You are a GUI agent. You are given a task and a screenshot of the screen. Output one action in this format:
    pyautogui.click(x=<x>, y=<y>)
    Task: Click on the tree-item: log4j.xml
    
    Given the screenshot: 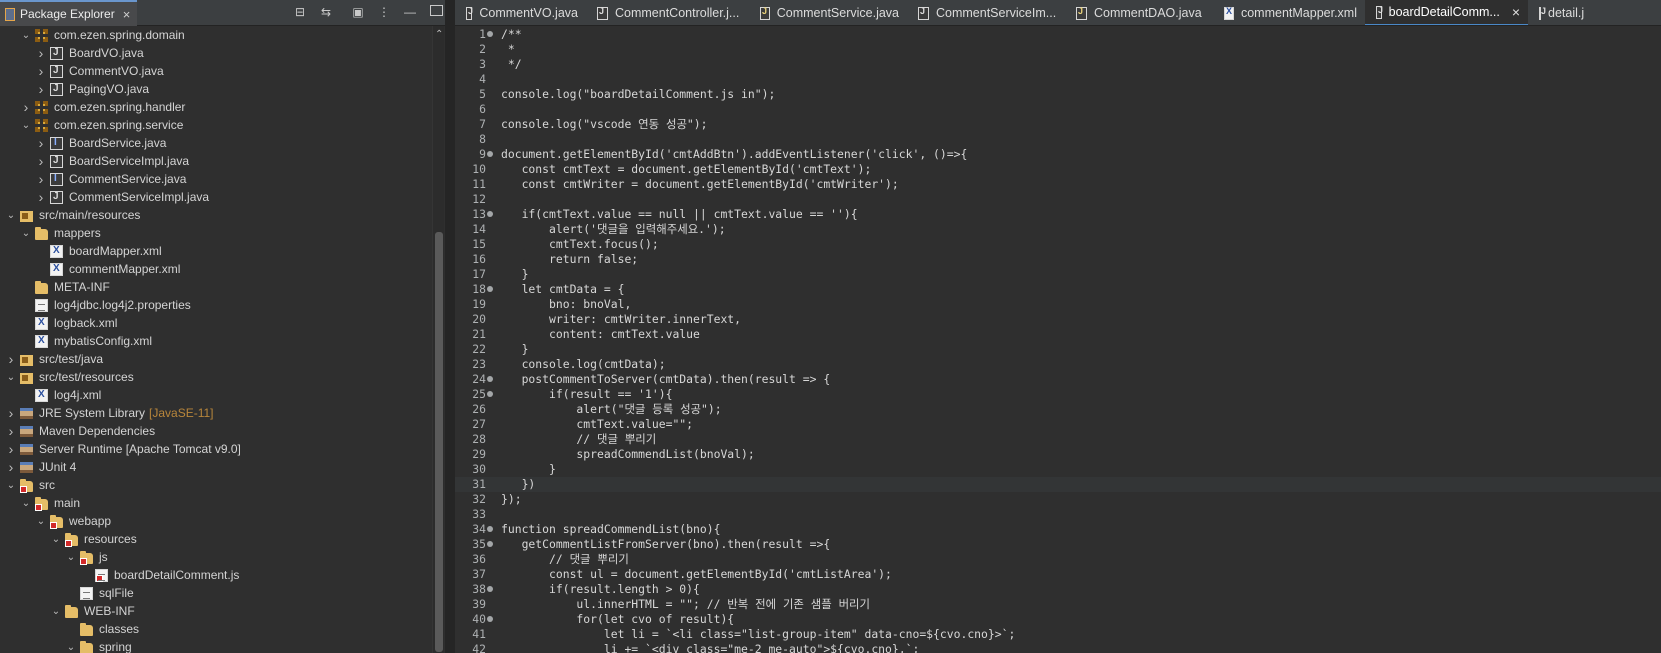 What is the action you would take?
    pyautogui.click(x=220, y=395)
    